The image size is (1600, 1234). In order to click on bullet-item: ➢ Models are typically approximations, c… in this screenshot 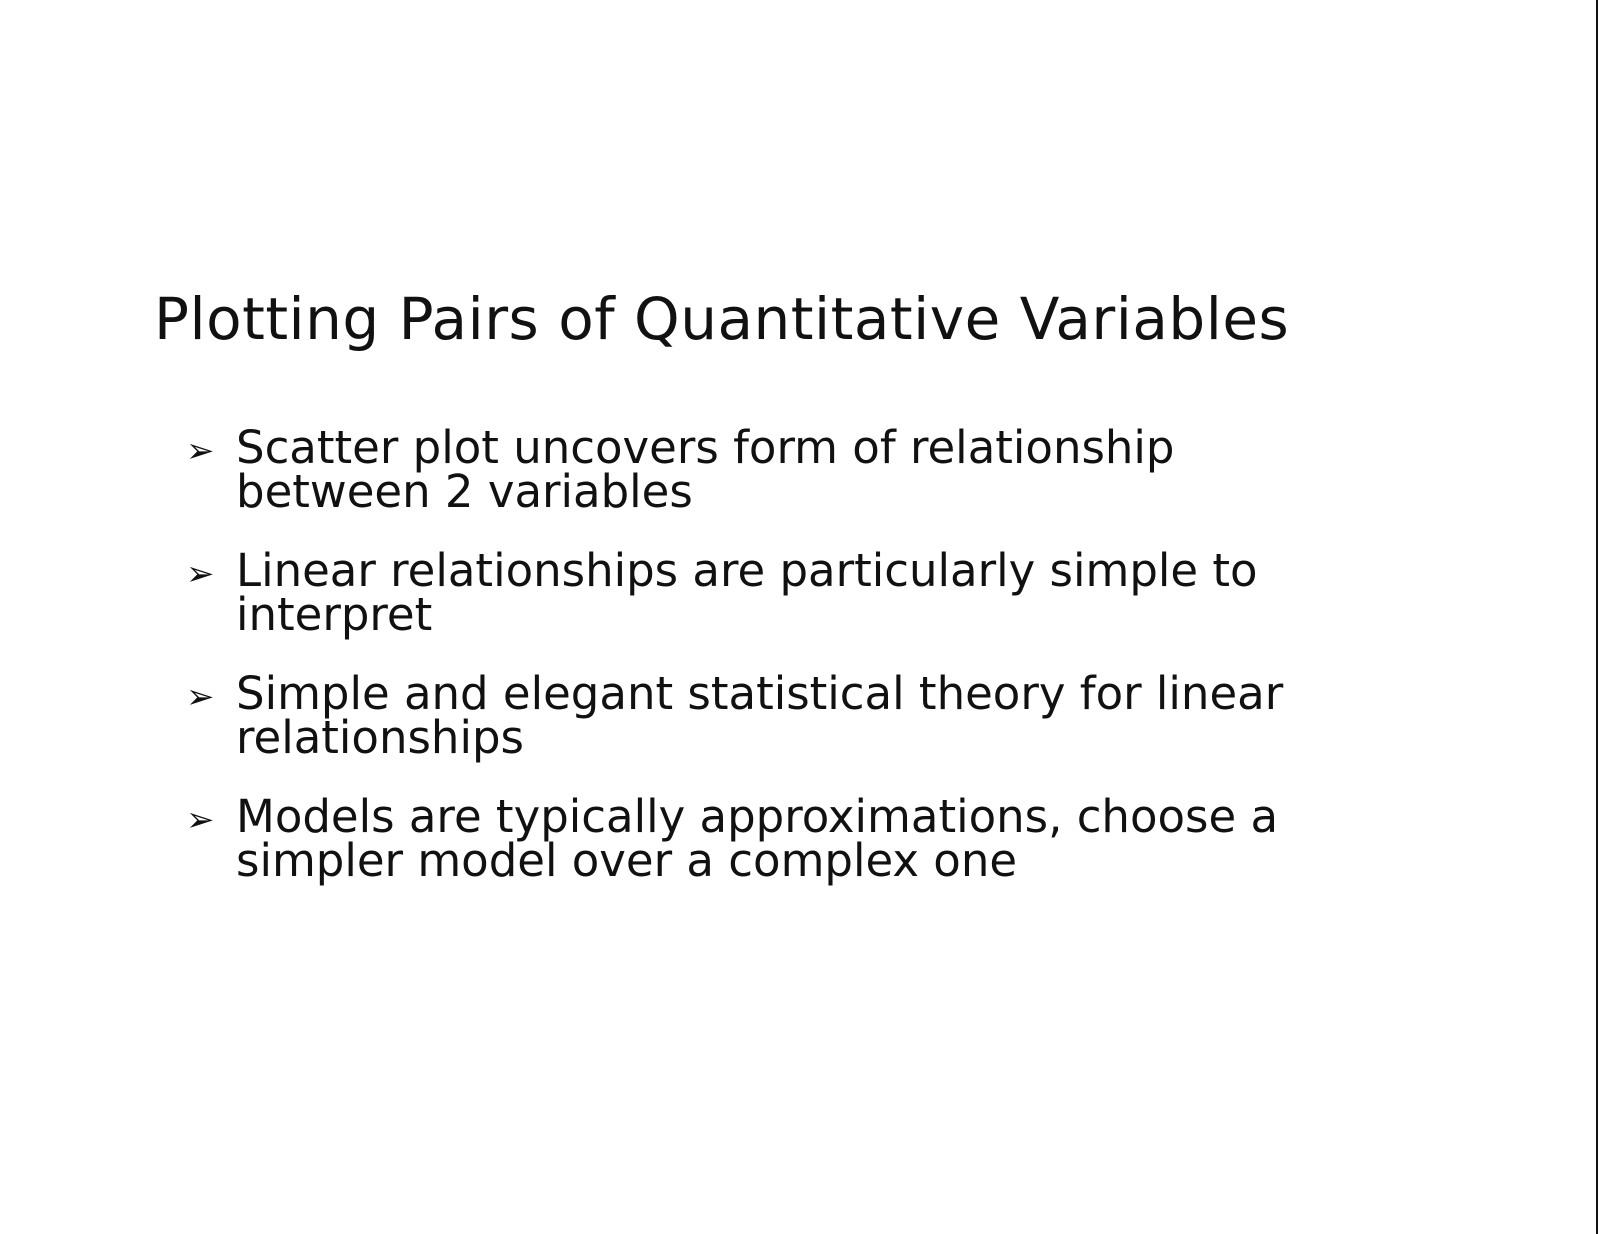, I will do `click(761, 838)`.